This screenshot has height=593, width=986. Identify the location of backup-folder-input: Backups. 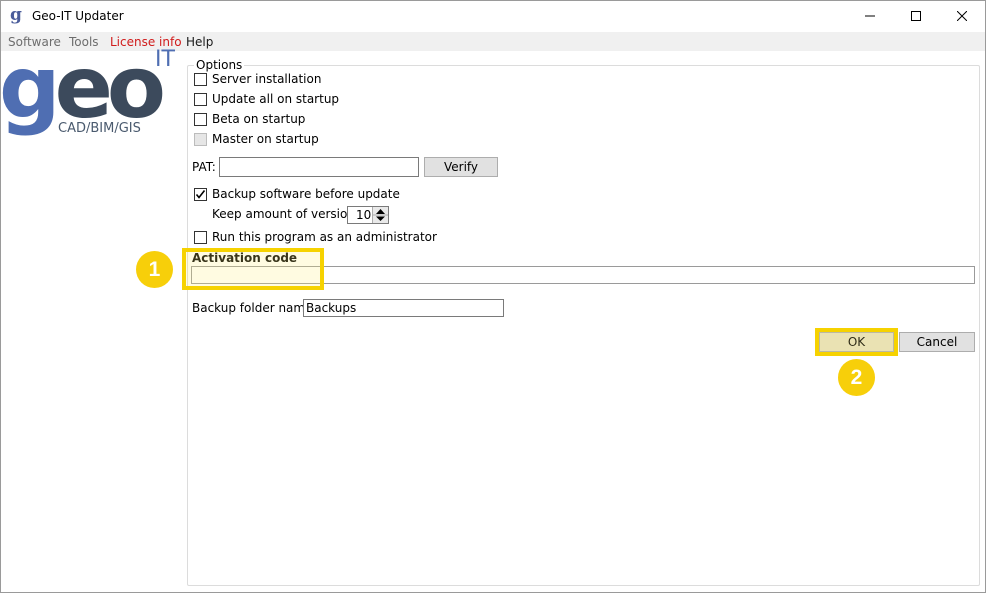
(403, 308).